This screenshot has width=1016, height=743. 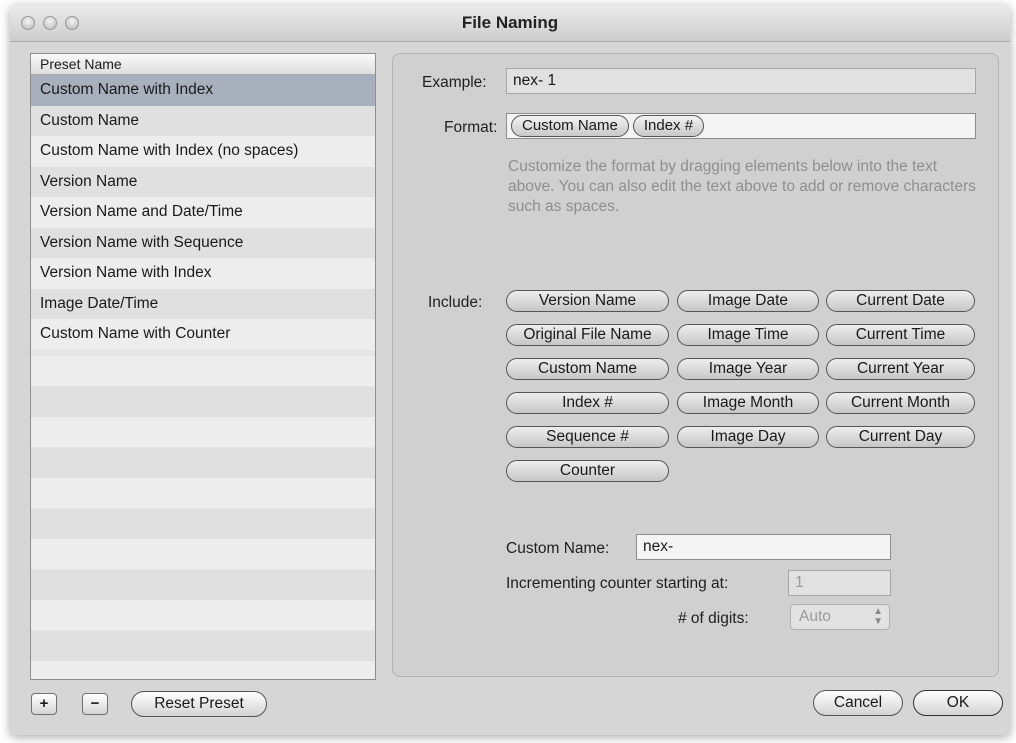 What do you see at coordinates (840, 617) in the screenshot?
I see `digits-popup: Auto ▲ ▼` at bounding box center [840, 617].